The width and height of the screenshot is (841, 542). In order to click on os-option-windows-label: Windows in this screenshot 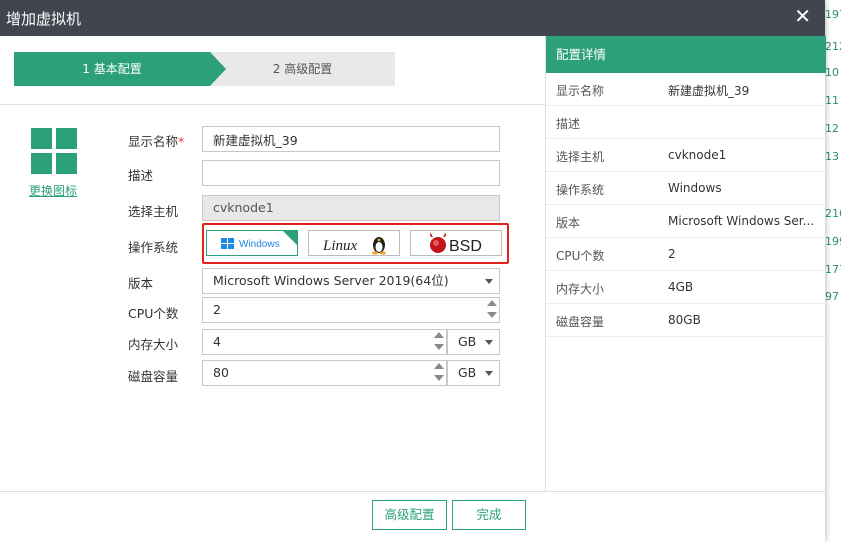, I will do `click(259, 244)`.